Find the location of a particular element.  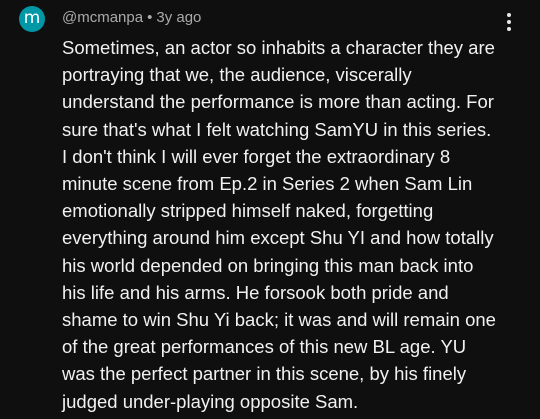

timestamp: 3y ago is located at coordinates (178, 17).